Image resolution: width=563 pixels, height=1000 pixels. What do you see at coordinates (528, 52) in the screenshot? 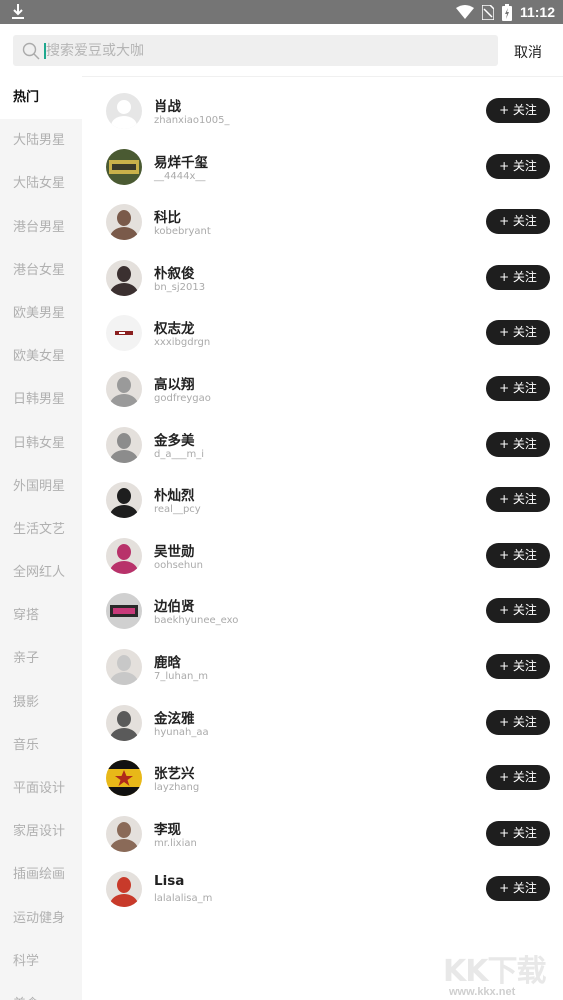
I see `cancel-button: 取消` at bounding box center [528, 52].